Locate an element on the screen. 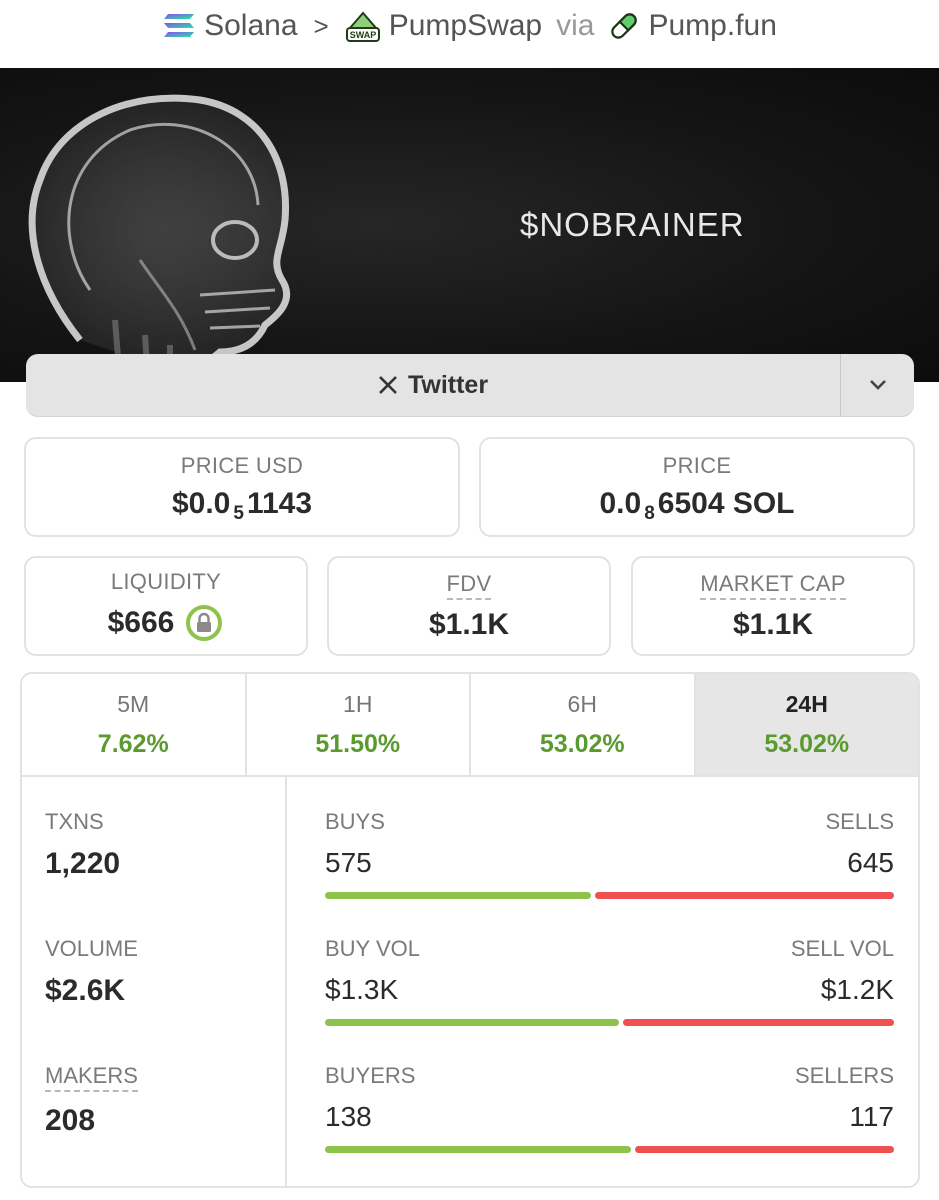 This screenshot has width=939, height=1200. makers-metric: MAKERS 208 is located at coordinates (91, 1100).